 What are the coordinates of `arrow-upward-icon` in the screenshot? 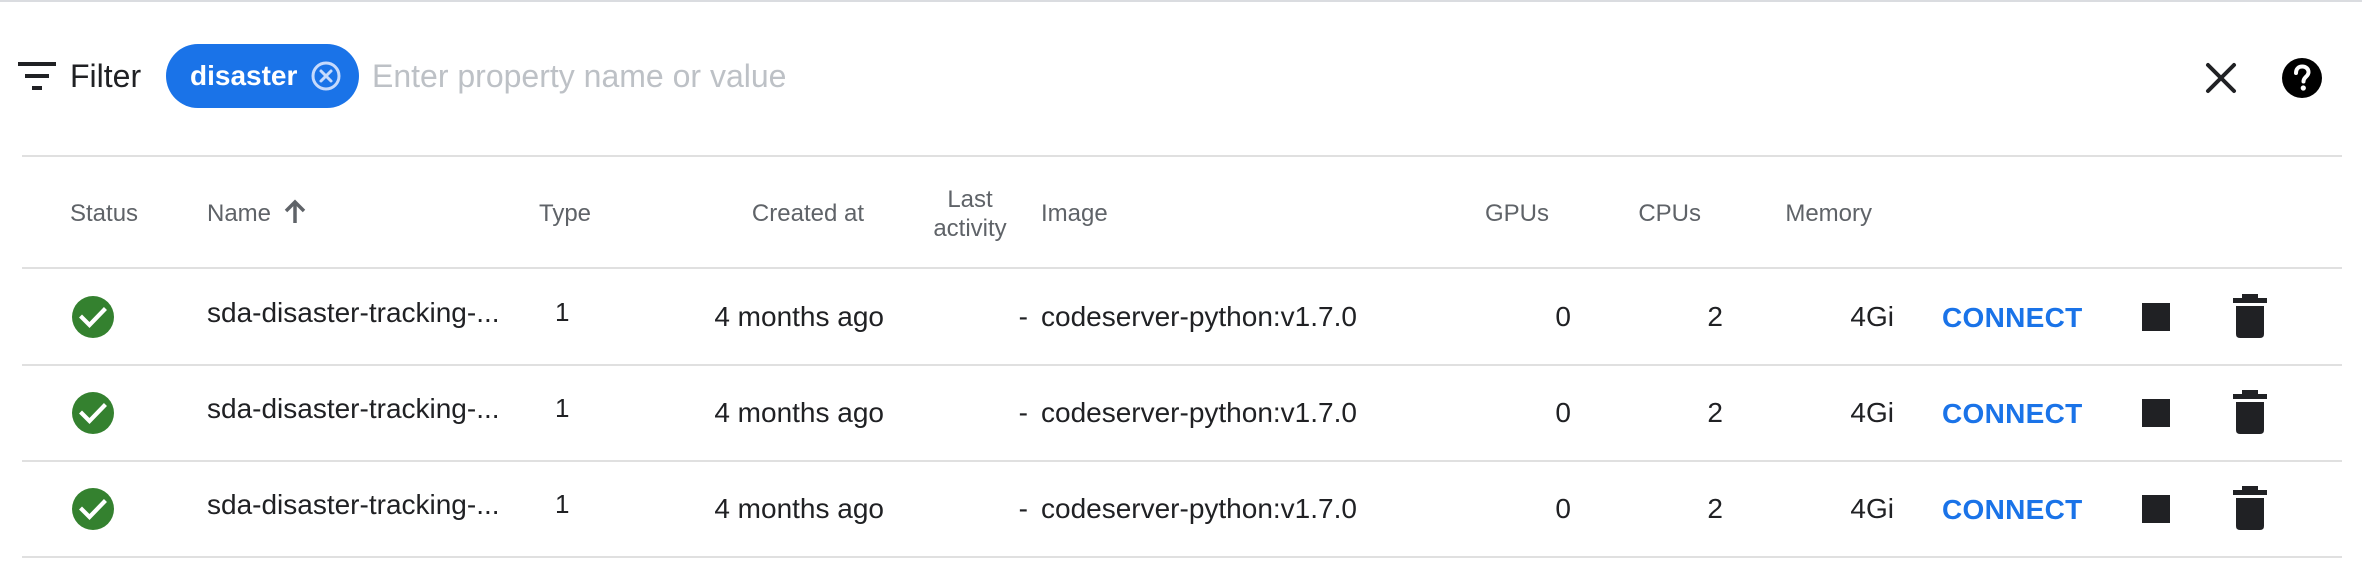 It's located at (295, 212).